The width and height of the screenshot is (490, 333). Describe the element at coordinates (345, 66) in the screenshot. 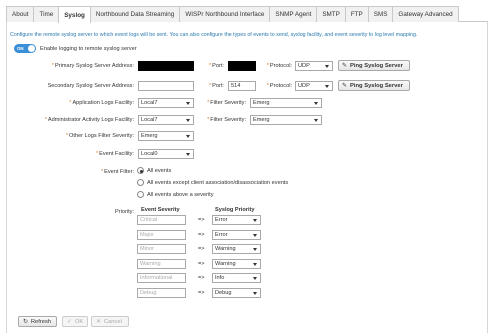

I see `ping-icon: ✎` at that location.